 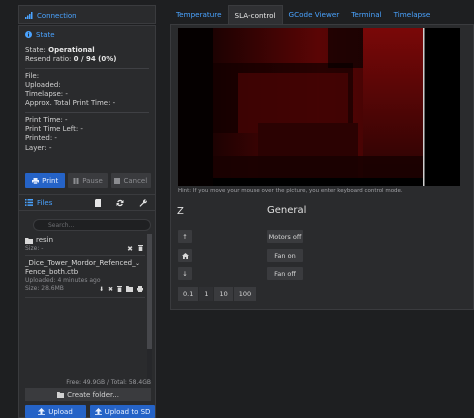 I want to click on resend-value: 0 / 94 (0%), so click(x=95, y=59).